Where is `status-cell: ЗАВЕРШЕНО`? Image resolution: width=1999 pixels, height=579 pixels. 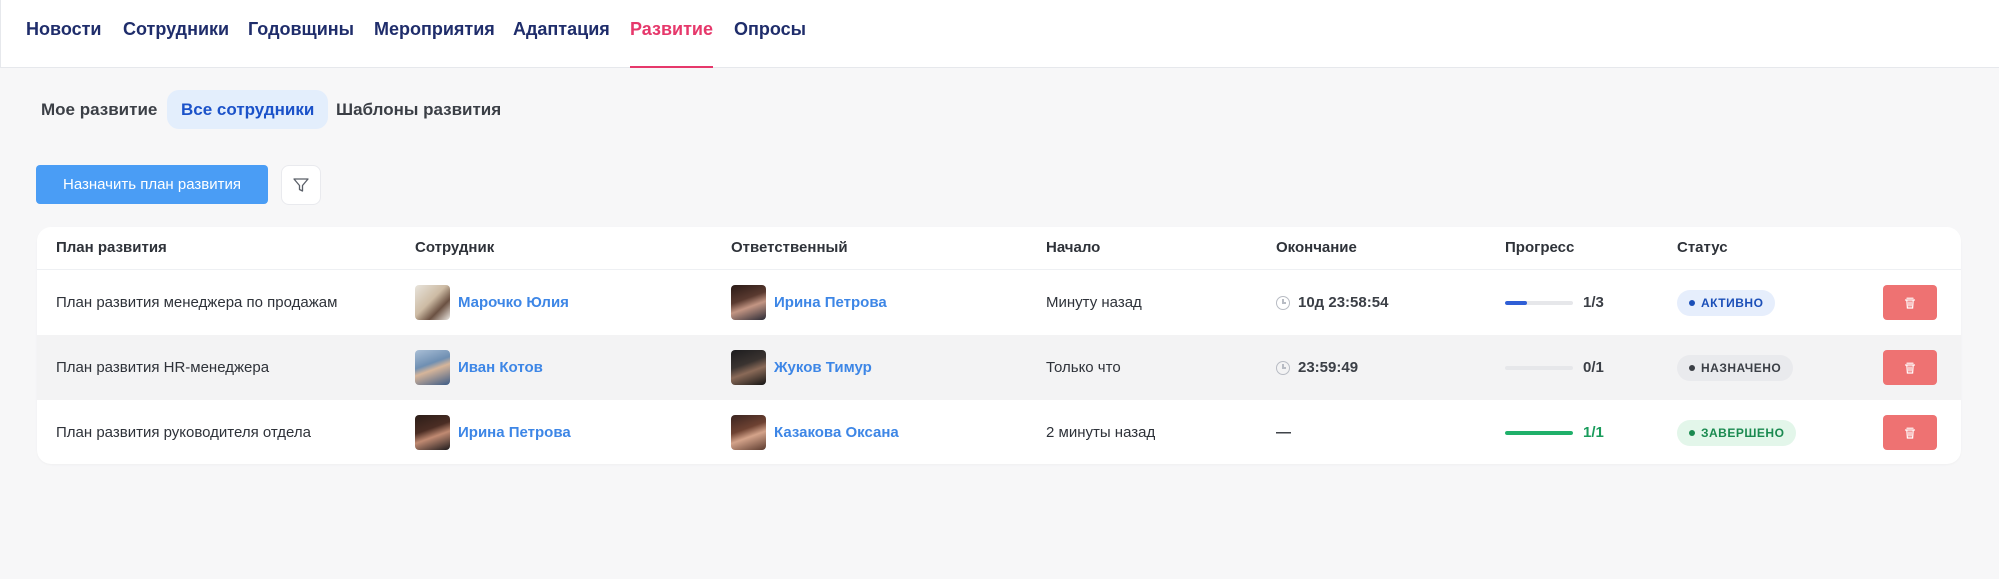
status-cell: ЗАВЕРШЕНО is located at coordinates (1737, 432).